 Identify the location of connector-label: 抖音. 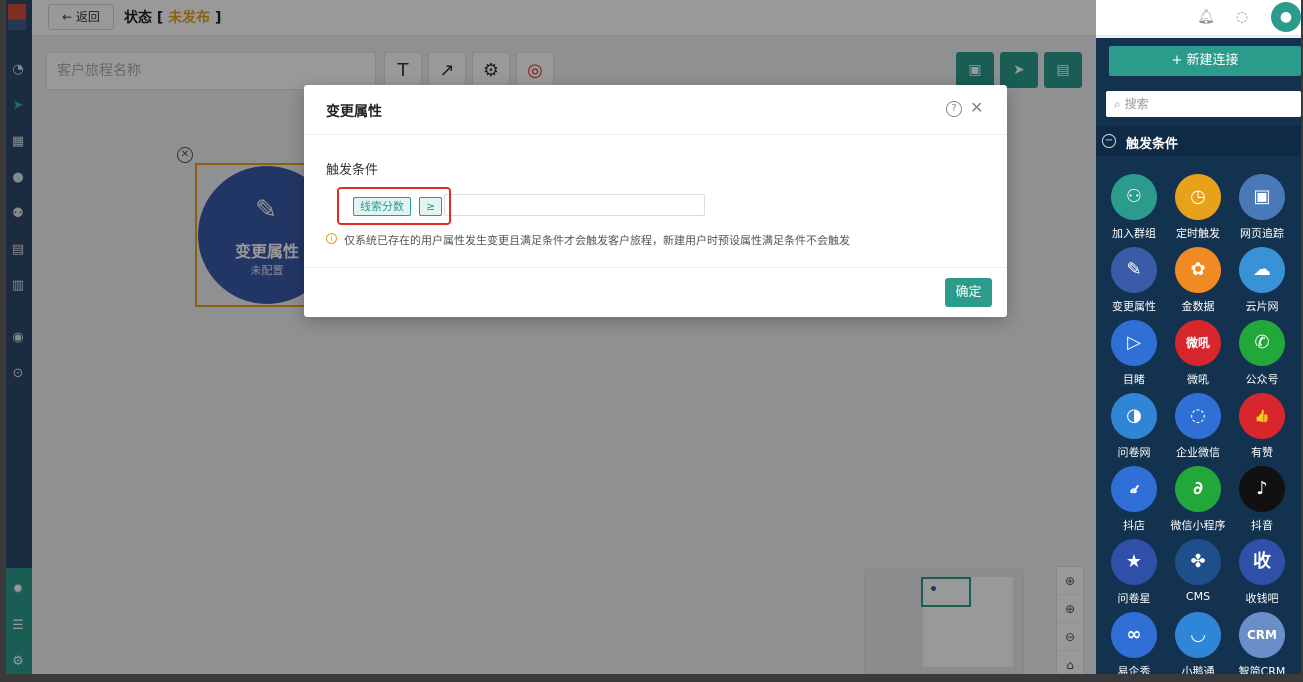
(1262, 525).